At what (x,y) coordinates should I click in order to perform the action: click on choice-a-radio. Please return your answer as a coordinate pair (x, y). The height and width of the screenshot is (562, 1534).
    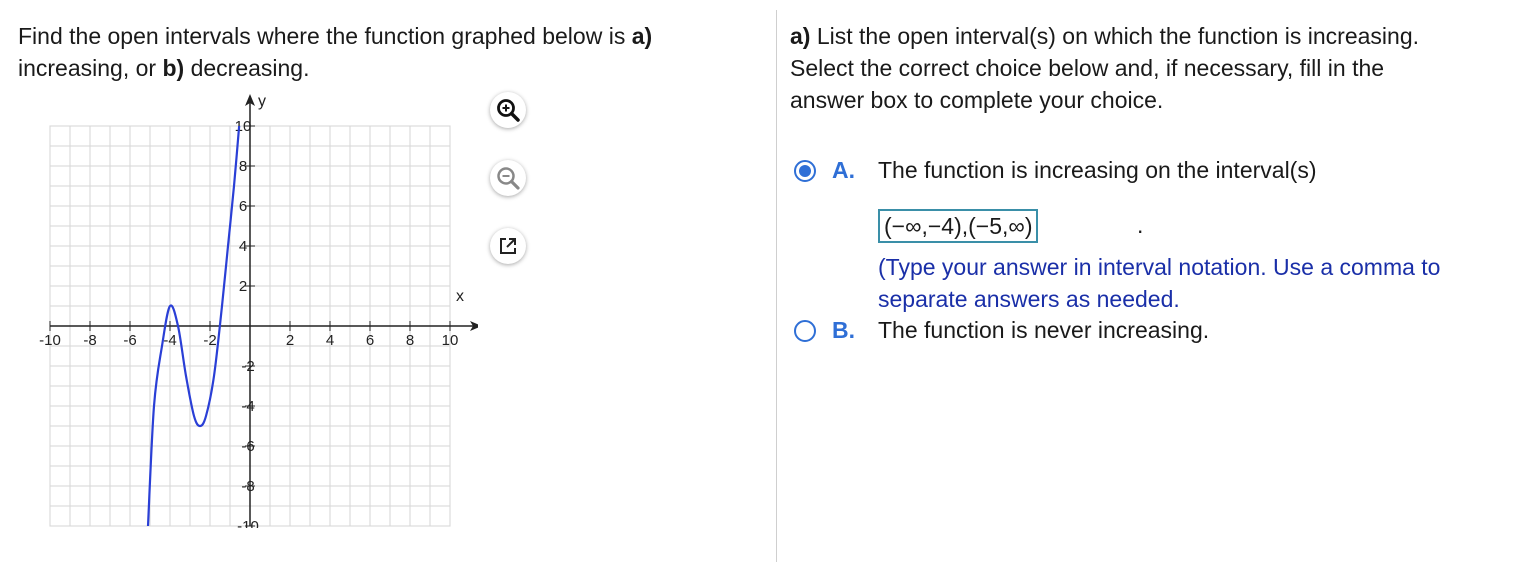
    Looking at the image, I should click on (805, 171).